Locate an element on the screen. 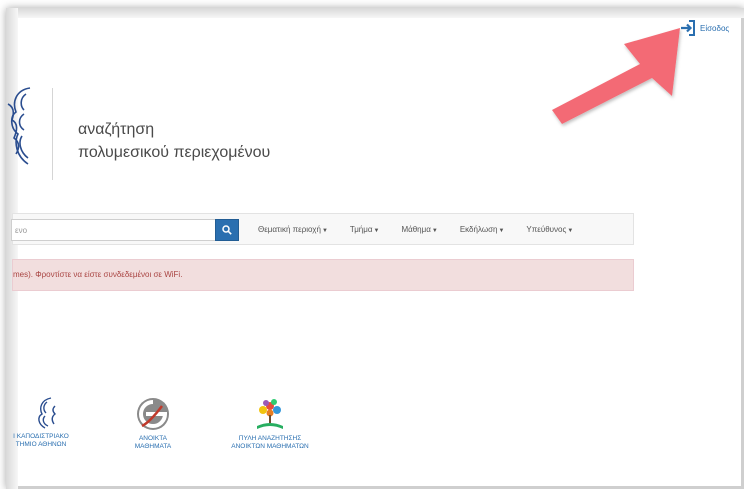 The height and width of the screenshot is (489, 744). nav-instructor: Υπεύθυνος▼ is located at coordinates (549, 229).